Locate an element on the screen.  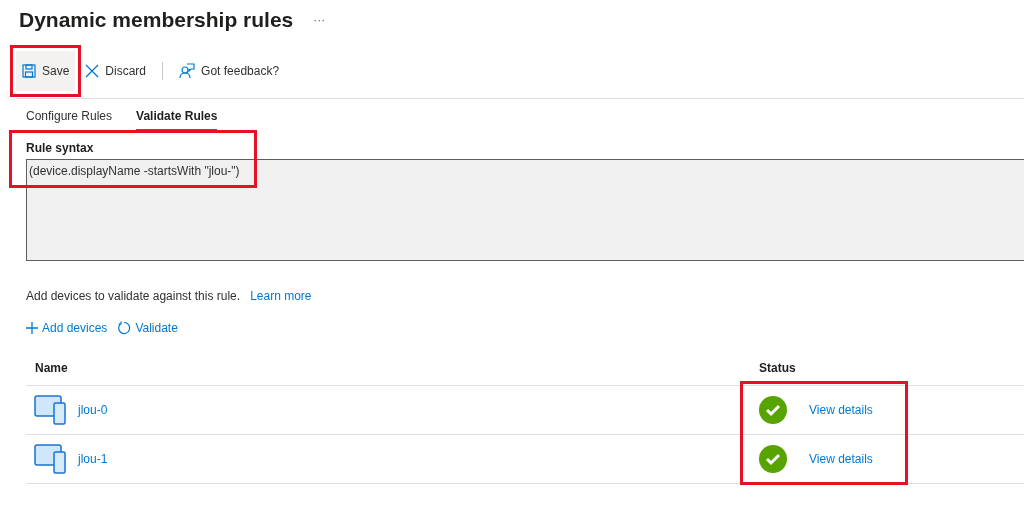
device-name-link: jlou-1 is located at coordinates (93, 459).